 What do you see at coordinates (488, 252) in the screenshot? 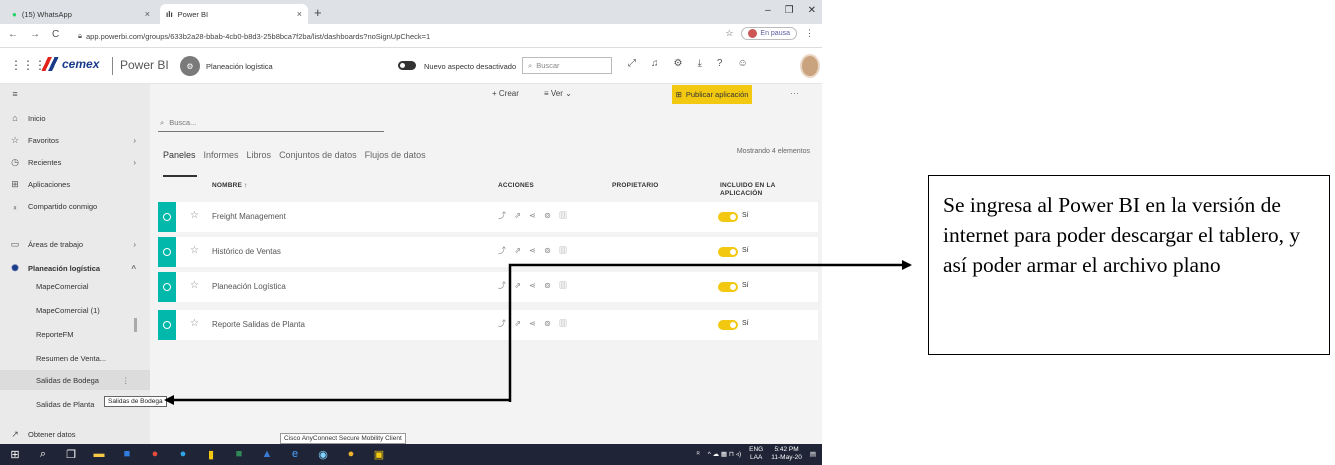
I see `table-row: ☆ Histórico de Ventas ⤴ ⇗ ⋖ ⊚ ▥ Sí` at bounding box center [488, 252].